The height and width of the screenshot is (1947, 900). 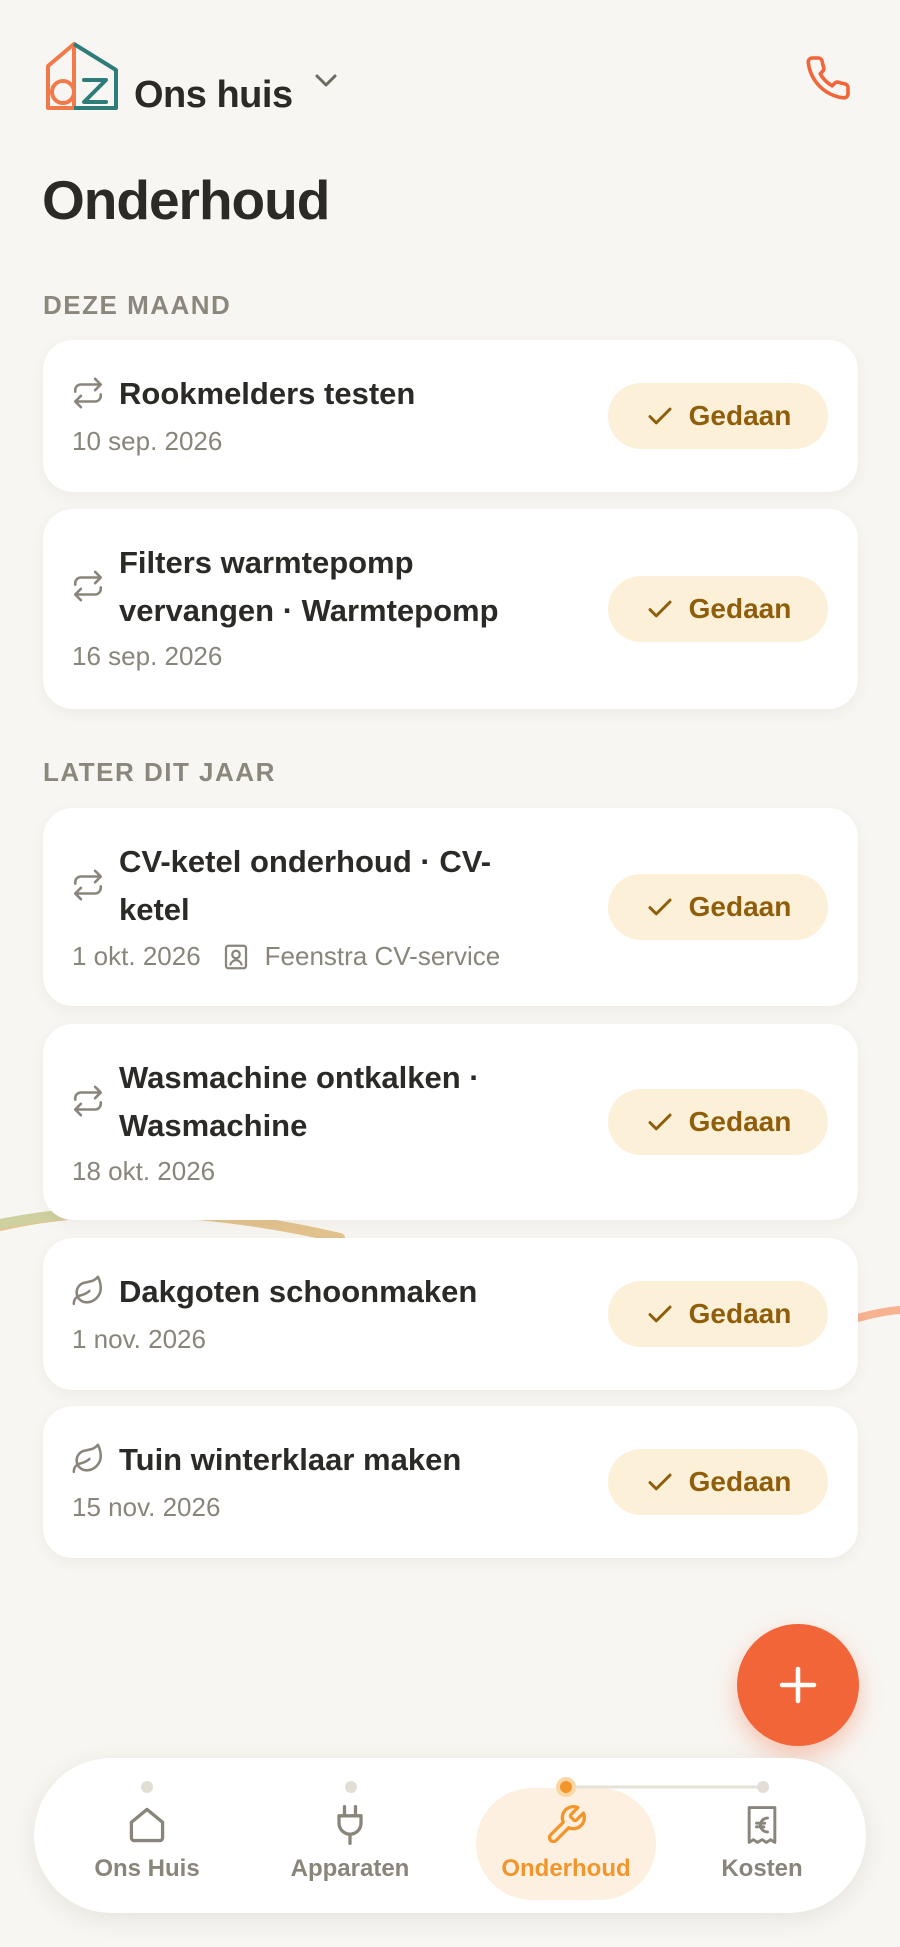 What do you see at coordinates (350, 1868) in the screenshot?
I see `nav-label: Apparaten` at bounding box center [350, 1868].